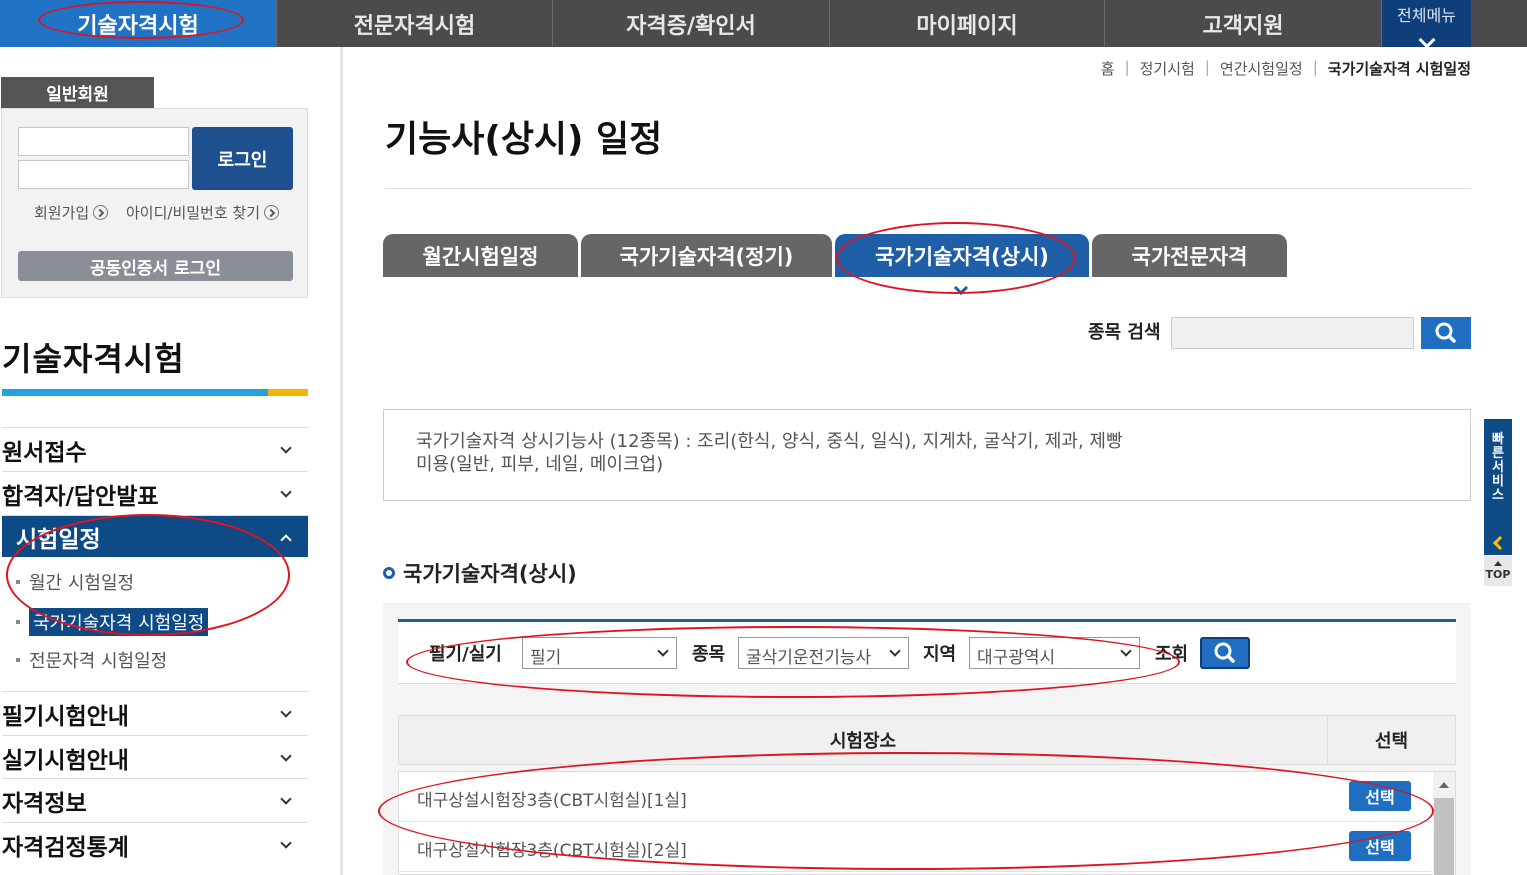  Describe the element at coordinates (193, 213) in the screenshot. I see `find-account-label: 아이디/비밀번호 찾기` at that location.